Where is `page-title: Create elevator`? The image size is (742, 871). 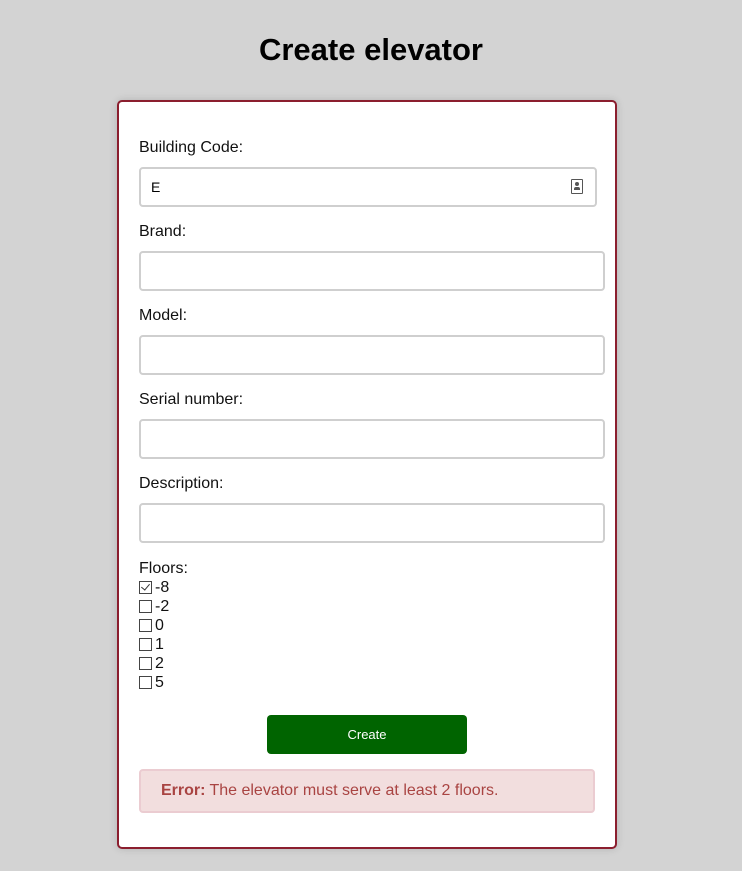 page-title: Create elevator is located at coordinates (370, 49).